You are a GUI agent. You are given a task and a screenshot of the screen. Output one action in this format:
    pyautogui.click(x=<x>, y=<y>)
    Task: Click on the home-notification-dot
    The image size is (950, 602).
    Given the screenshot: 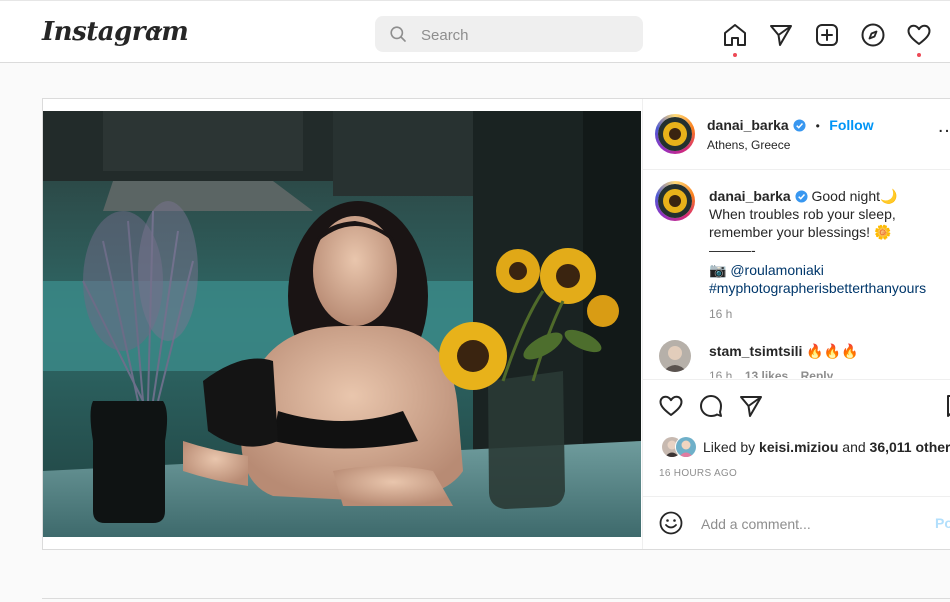 What is the action you would take?
    pyautogui.click(x=735, y=55)
    